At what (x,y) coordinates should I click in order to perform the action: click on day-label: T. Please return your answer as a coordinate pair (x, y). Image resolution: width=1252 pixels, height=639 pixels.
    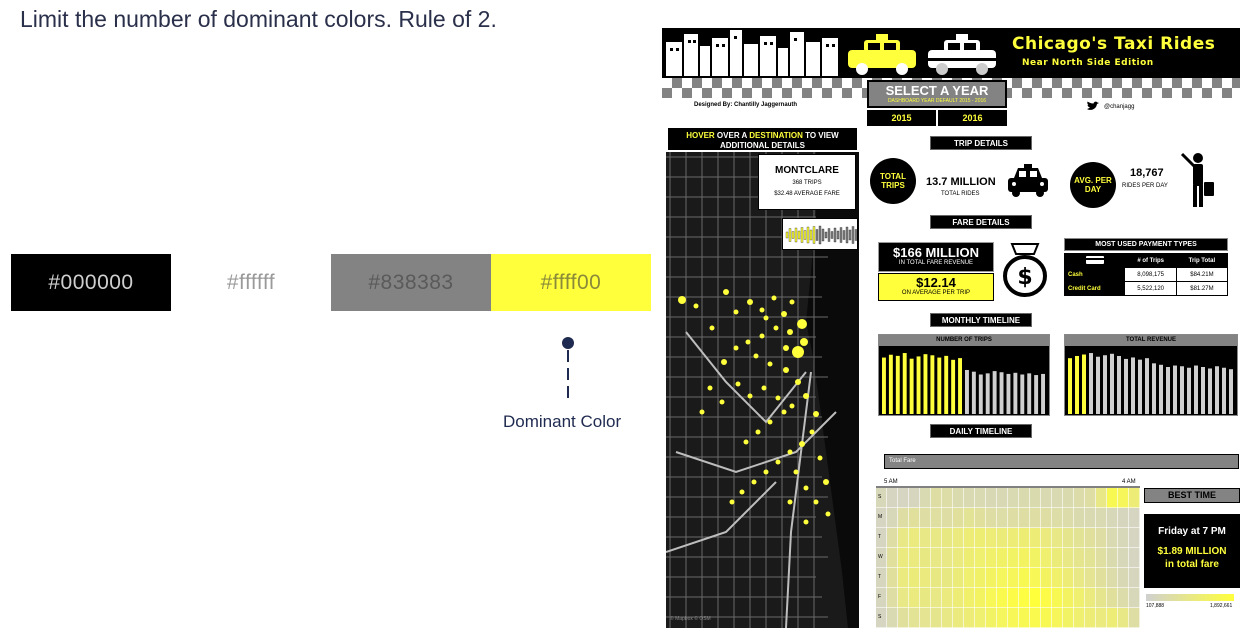
    Looking at the image, I should click on (880, 537).